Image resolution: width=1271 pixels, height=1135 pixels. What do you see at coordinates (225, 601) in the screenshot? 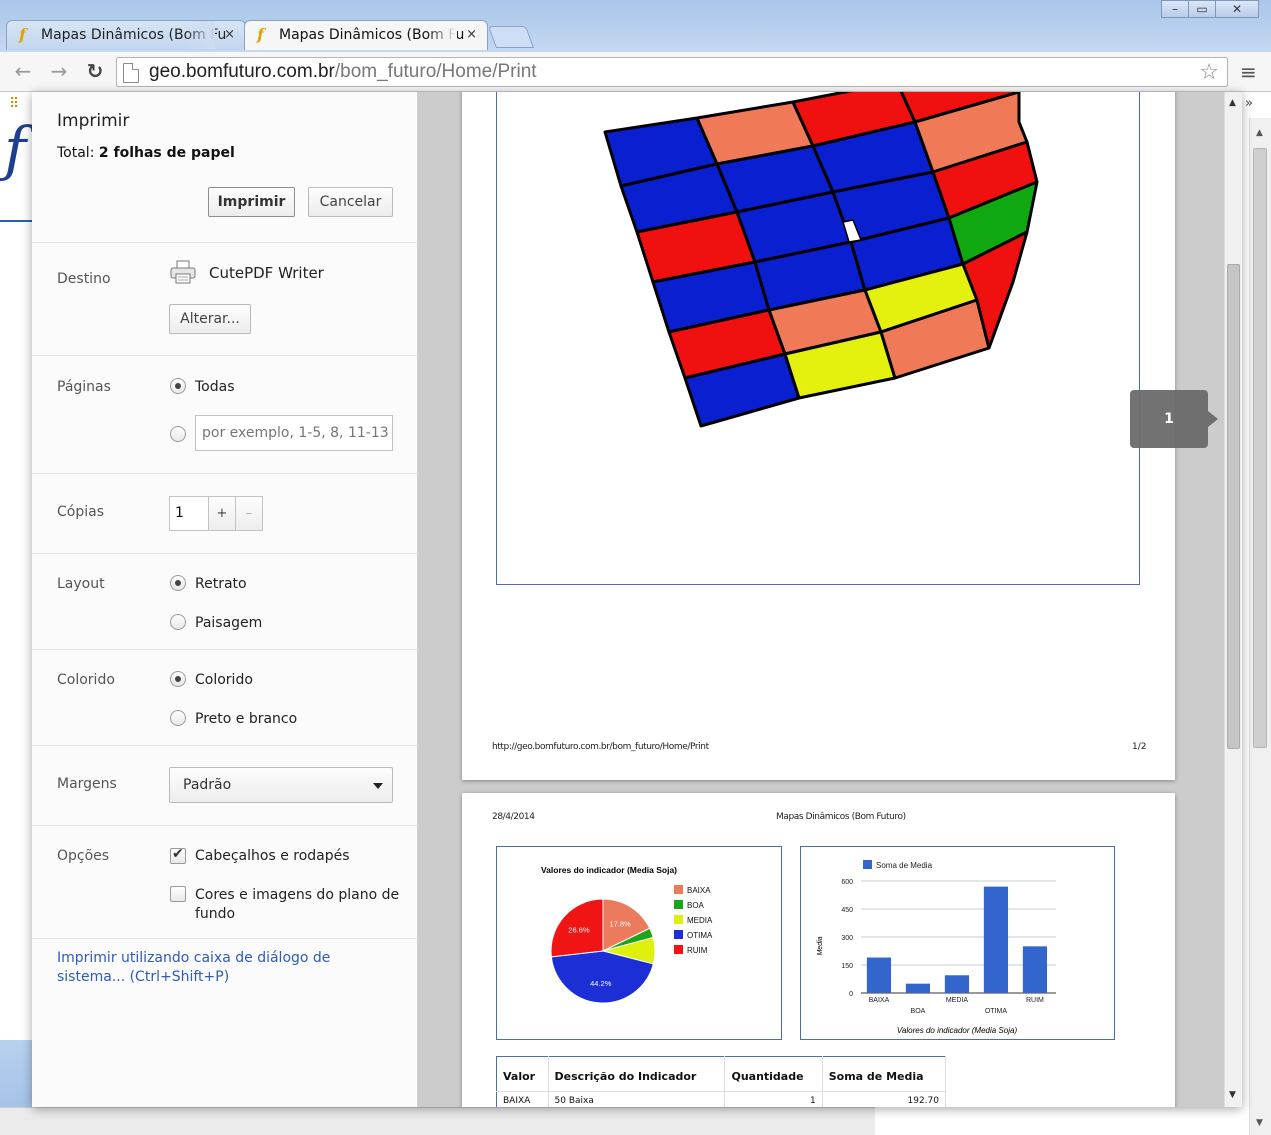
I see `layout-section: Layout Retrato Paisagem` at bounding box center [225, 601].